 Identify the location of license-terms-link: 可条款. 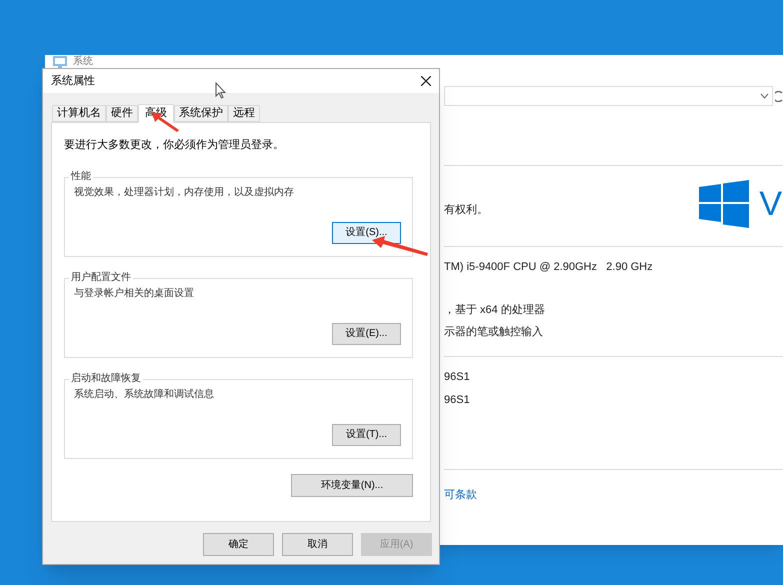
(460, 495).